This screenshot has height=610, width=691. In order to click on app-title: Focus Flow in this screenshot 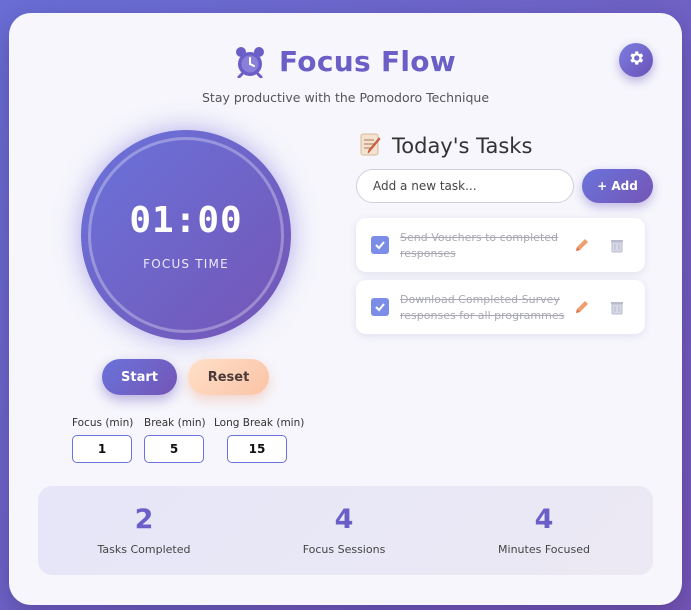, I will do `click(367, 61)`.